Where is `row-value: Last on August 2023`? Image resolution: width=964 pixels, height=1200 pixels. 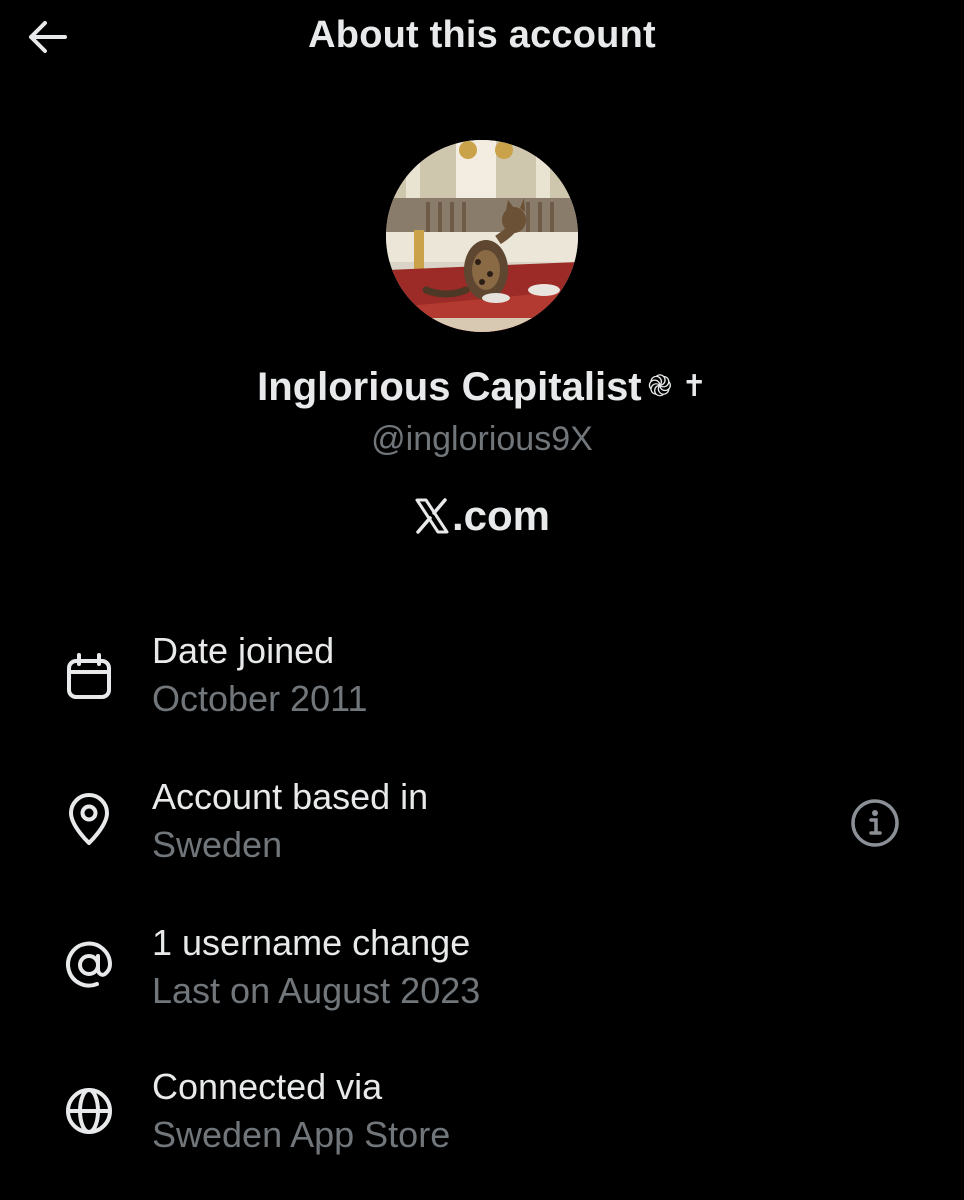
row-value: Last on August 2023 is located at coordinates (316, 990).